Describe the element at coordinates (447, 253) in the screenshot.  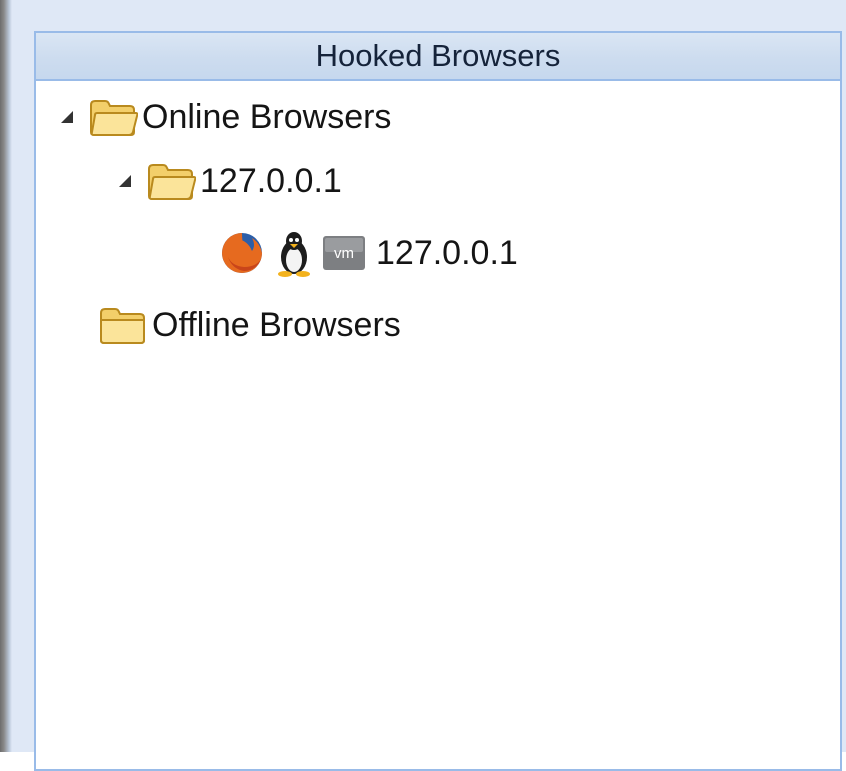
I see `tree-label-browser: 127.0.0.1` at that location.